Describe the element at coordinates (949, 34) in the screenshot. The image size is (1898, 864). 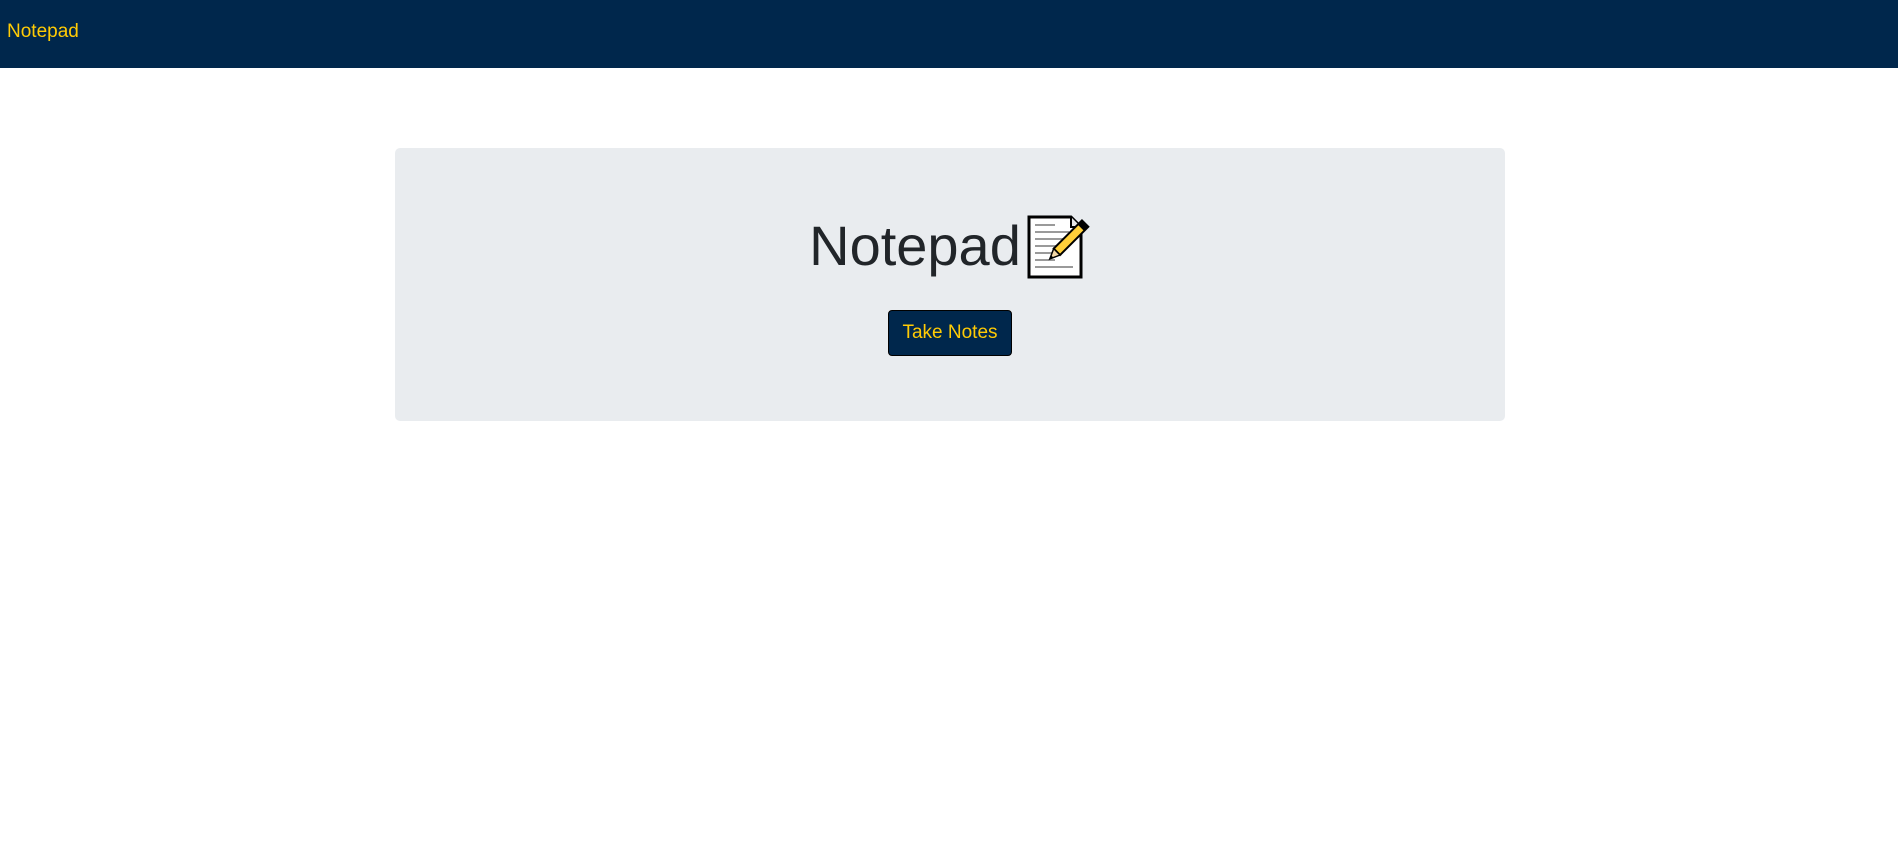
I see `top-navbar: Notepad` at that location.